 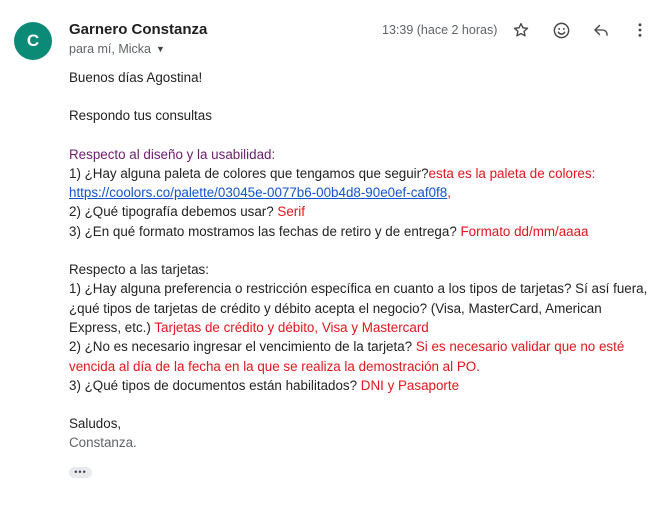 What do you see at coordinates (139, 270) in the screenshot?
I see `section-title-cards: Respecto a las tarjetas:` at bounding box center [139, 270].